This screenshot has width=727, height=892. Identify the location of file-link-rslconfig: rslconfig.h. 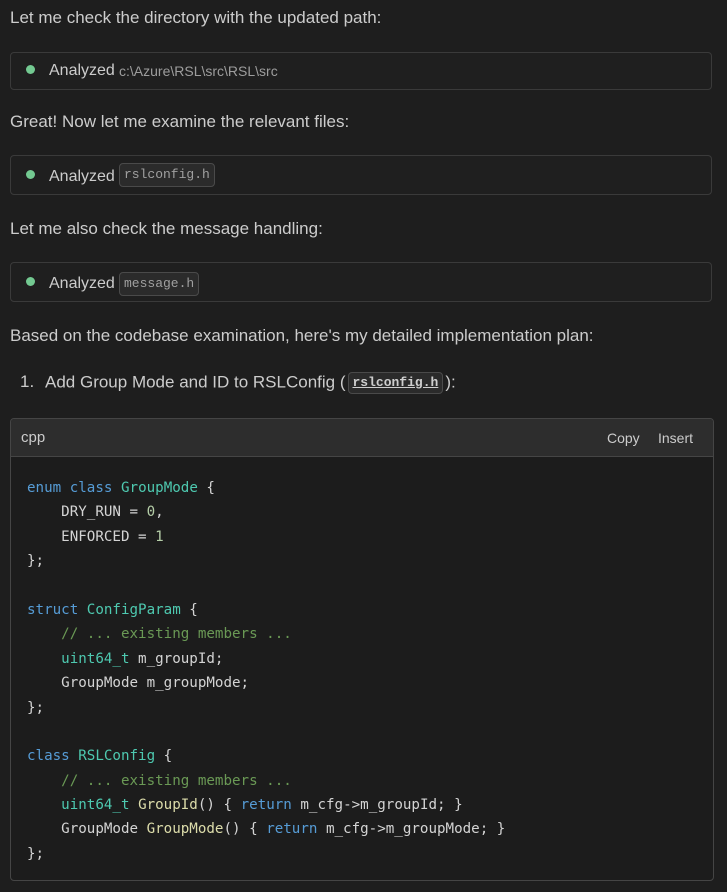
(395, 383).